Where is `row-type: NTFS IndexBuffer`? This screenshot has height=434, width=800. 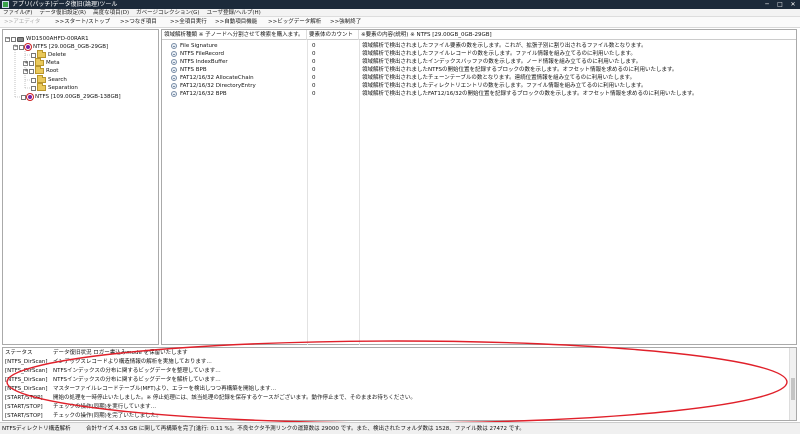 row-type: NTFS IndexBuffer is located at coordinates (204, 62).